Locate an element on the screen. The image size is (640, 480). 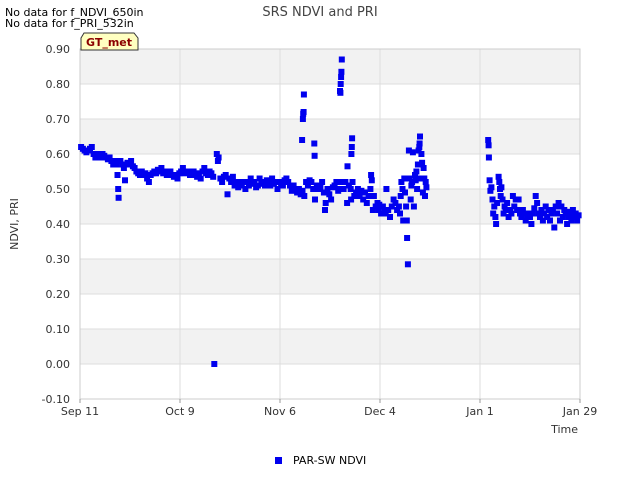
y-tick-label: 0.20 is located at coordinates (58, 294).